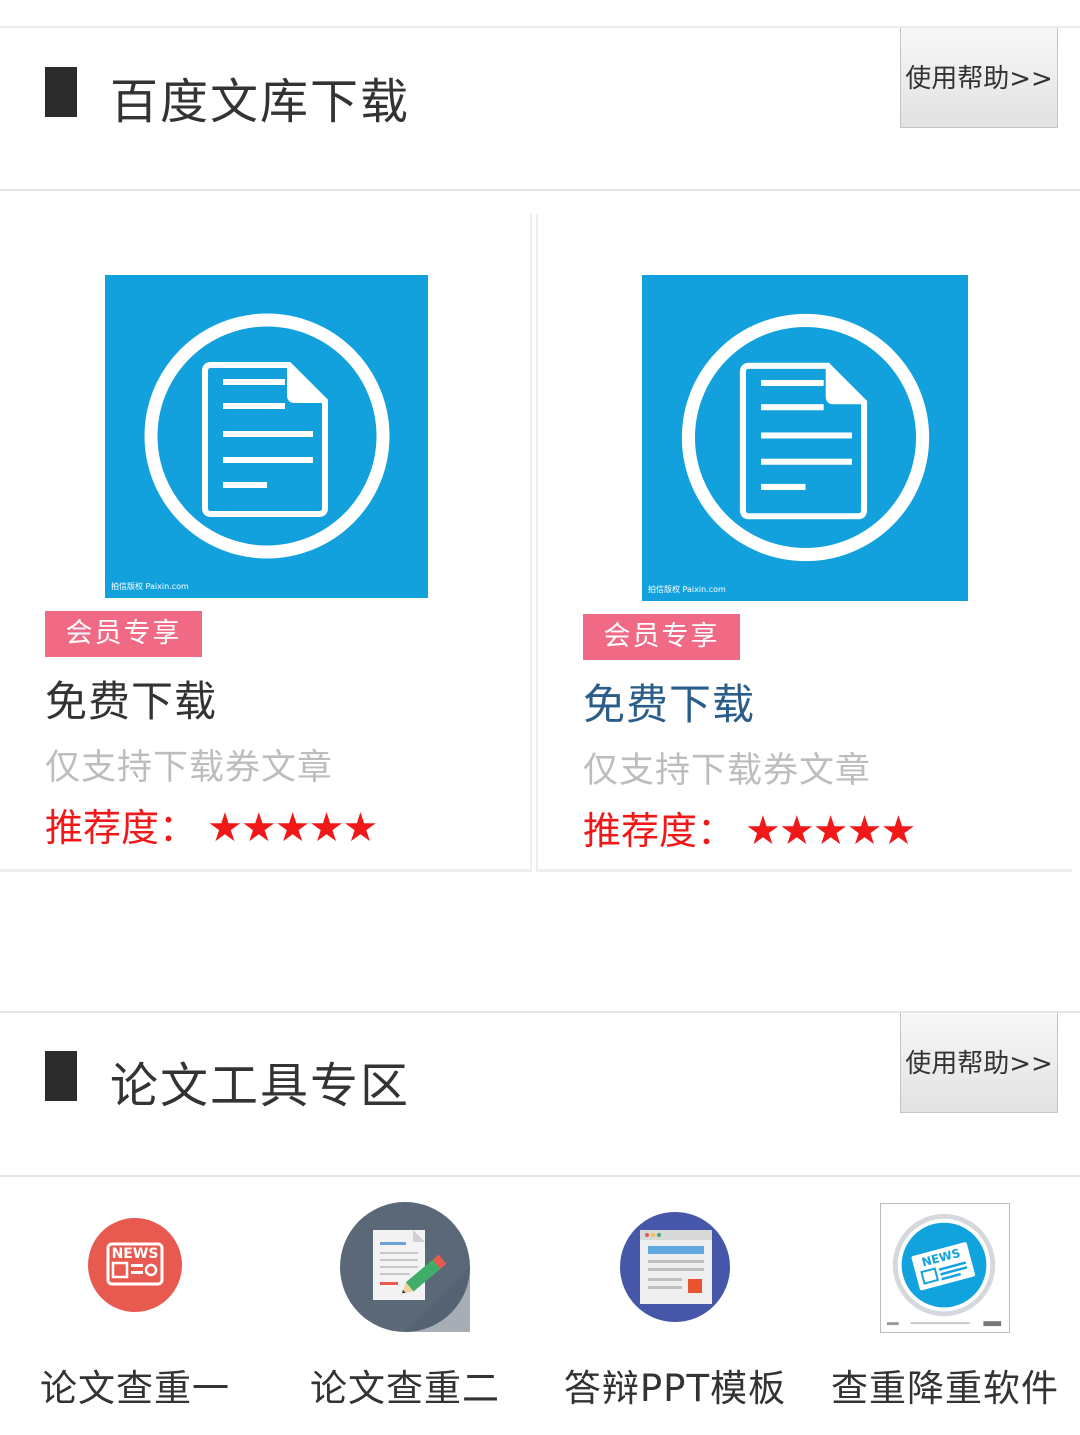 The height and width of the screenshot is (1435, 1080). What do you see at coordinates (945, 1388) in the screenshot?
I see `tool-label: 查重降重软件` at bounding box center [945, 1388].